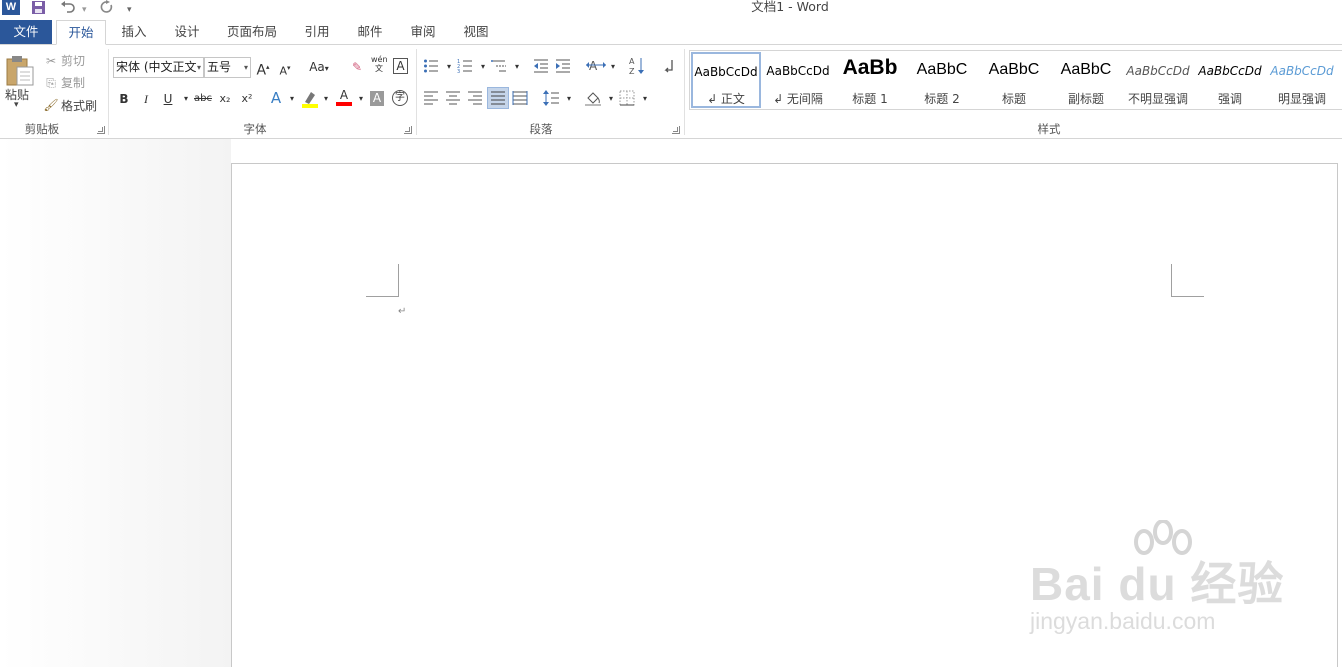  Describe the element at coordinates (798, 80) in the screenshot. I see `style-no-spacing: AaBbCcDd ↲ 无间隔` at that location.